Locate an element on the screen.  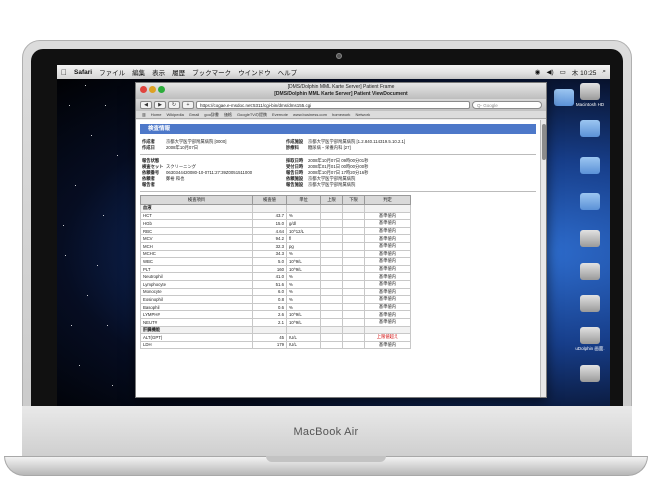
vertical-scrollbar is located at coordinates (543, 258).